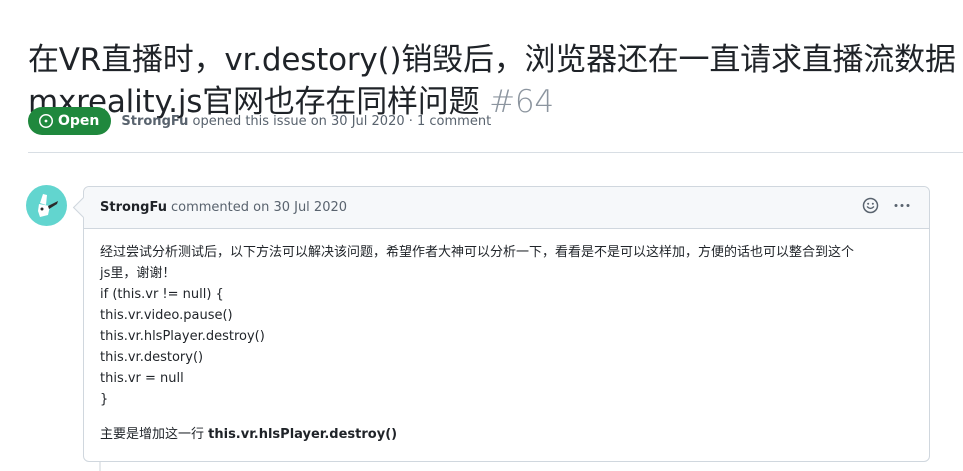 The height and width of the screenshot is (471, 963). I want to click on issue-opened-icon, so click(46, 121).